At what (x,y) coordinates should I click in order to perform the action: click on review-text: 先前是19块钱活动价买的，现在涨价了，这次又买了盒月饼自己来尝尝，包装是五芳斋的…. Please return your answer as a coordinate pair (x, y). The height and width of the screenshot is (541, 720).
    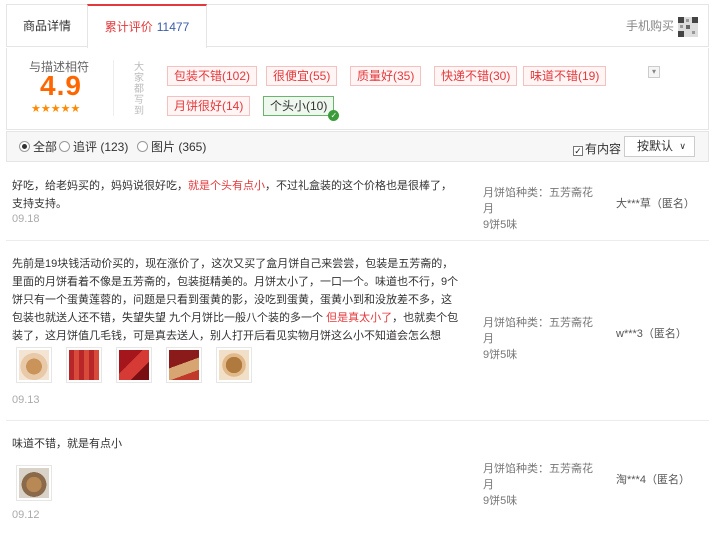
    Looking at the image, I should click on (237, 300).